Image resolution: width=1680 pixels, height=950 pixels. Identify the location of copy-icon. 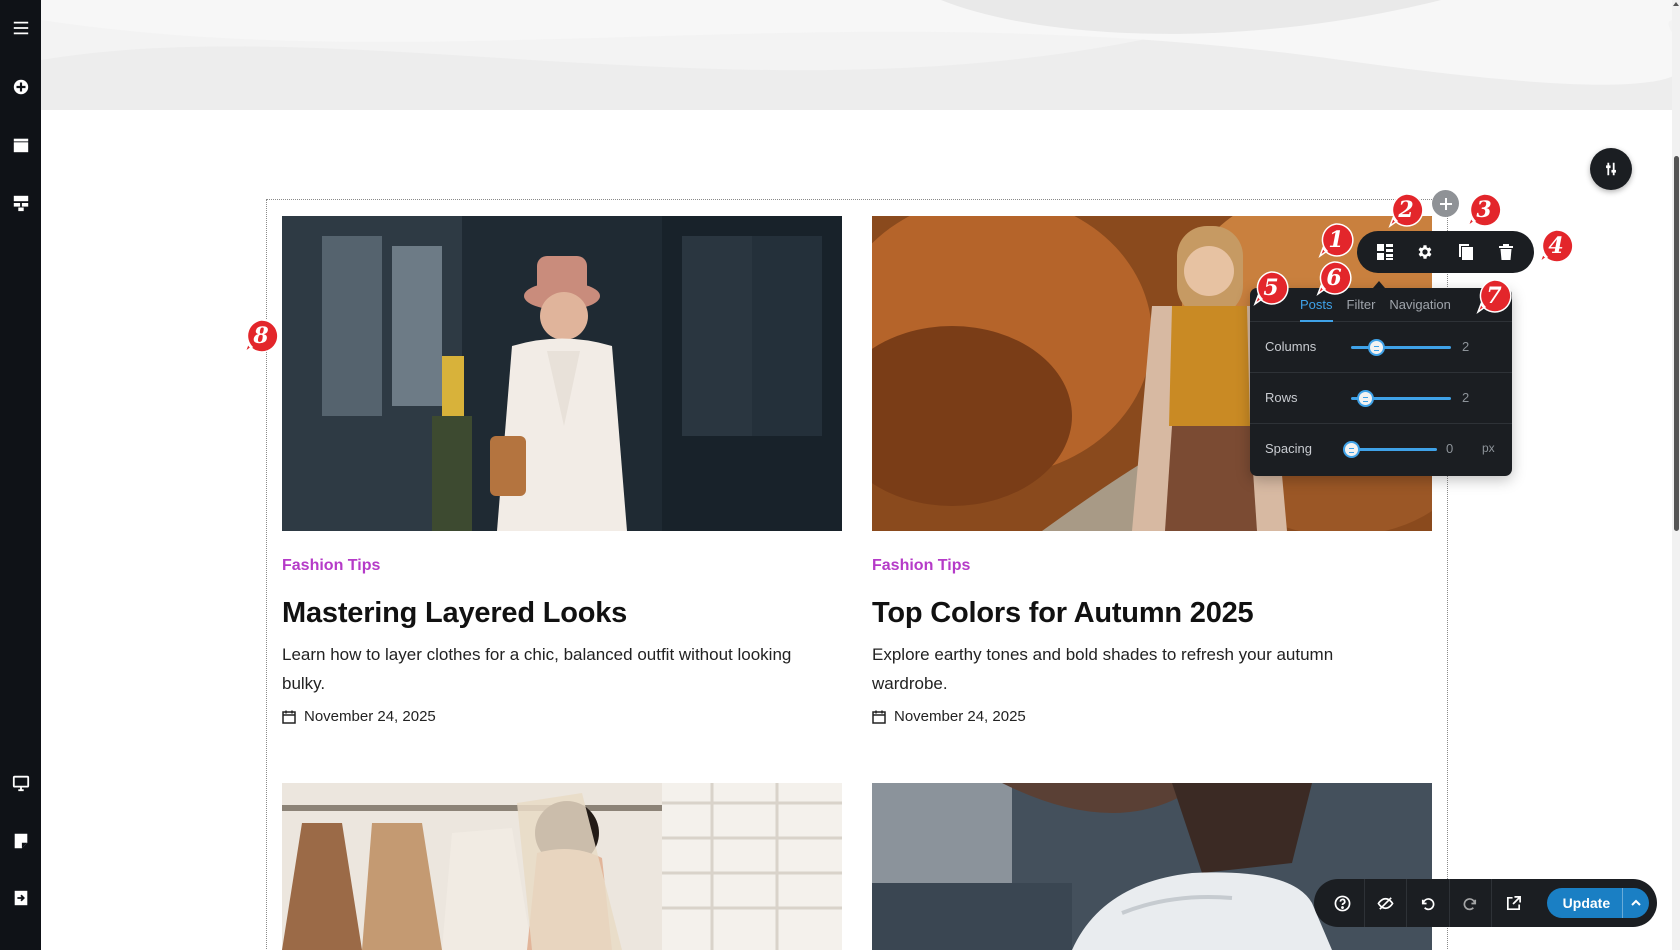
(1465, 252).